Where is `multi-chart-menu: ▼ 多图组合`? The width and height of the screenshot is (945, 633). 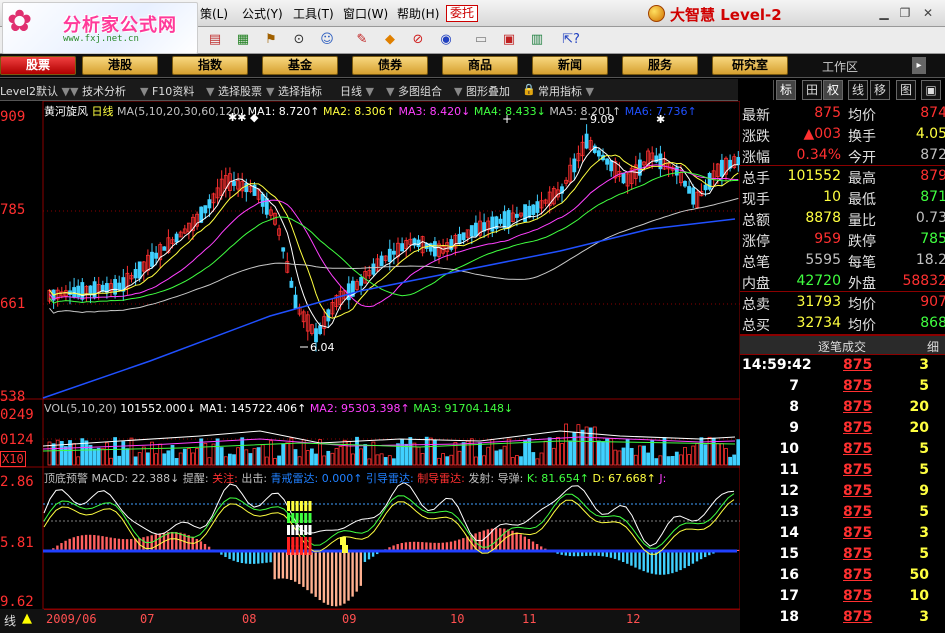
multi-chart-menu: ▼ 多图组合 is located at coordinates (414, 91).